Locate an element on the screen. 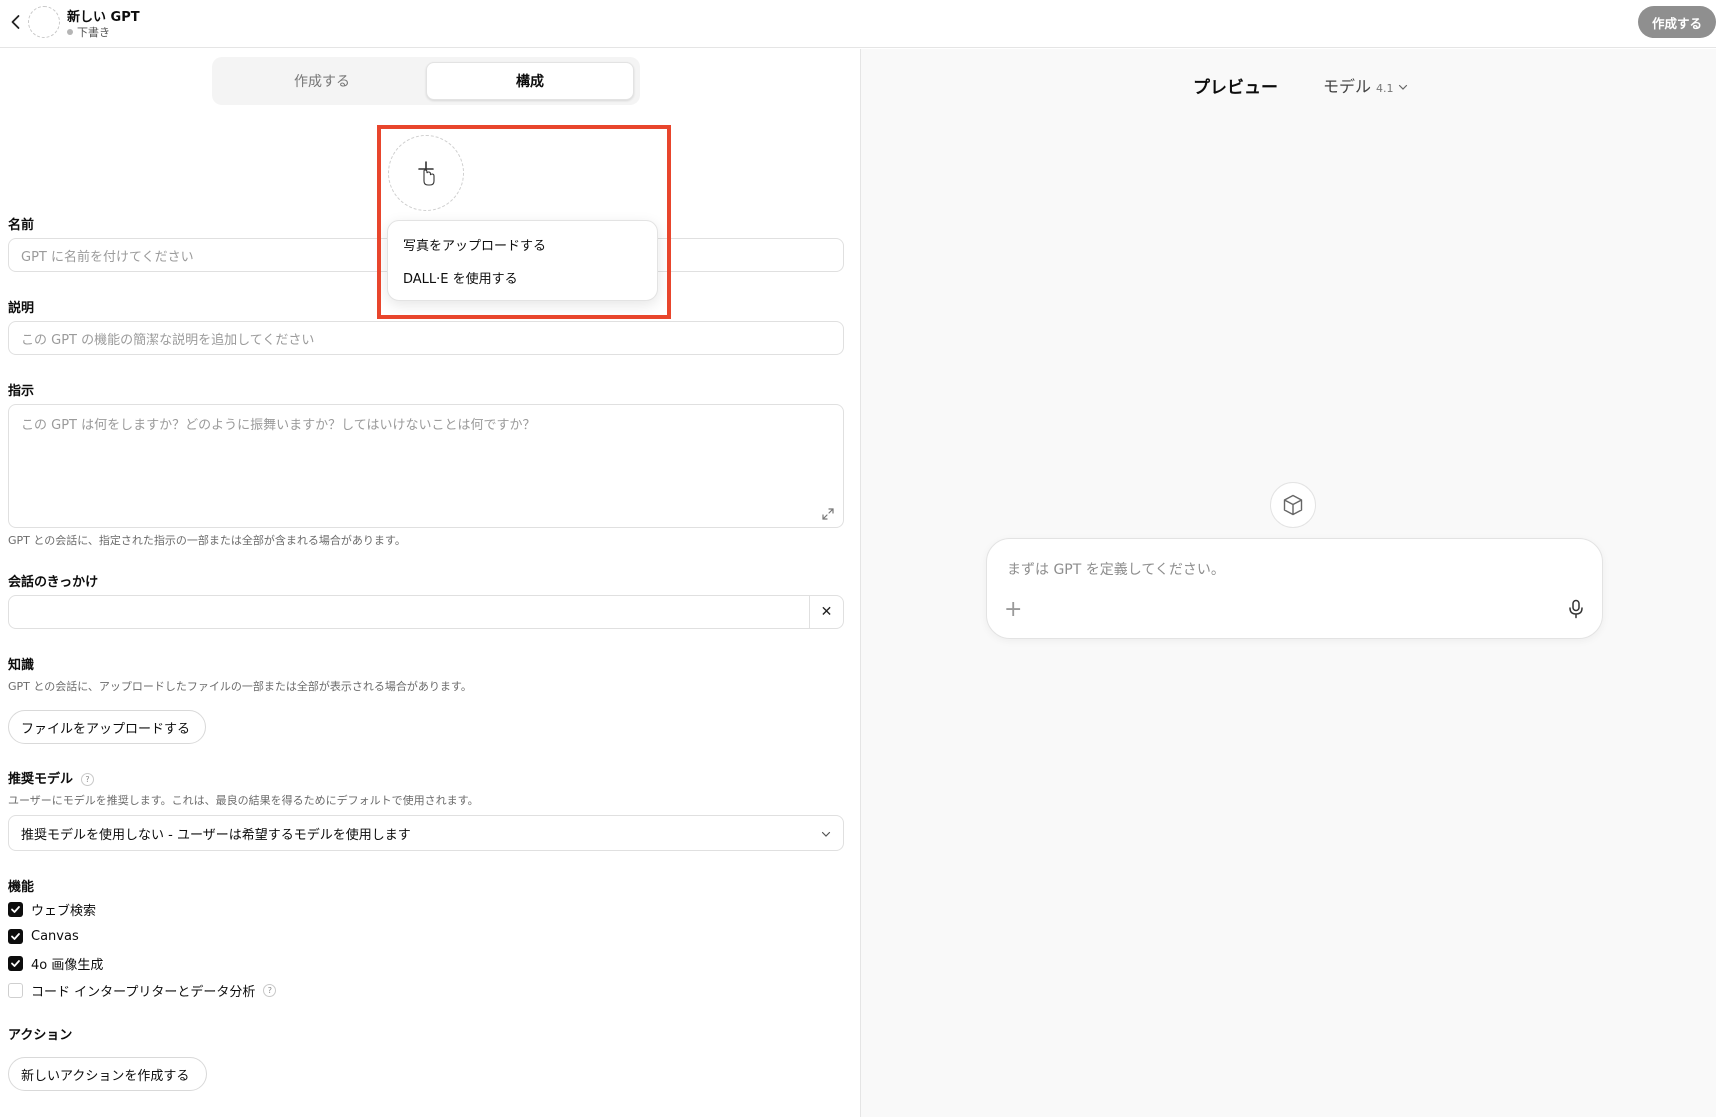 Image resolution: width=1716 pixels, height=1117 pixels. capability-web-search: ウェブ検索 is located at coordinates (52, 909).